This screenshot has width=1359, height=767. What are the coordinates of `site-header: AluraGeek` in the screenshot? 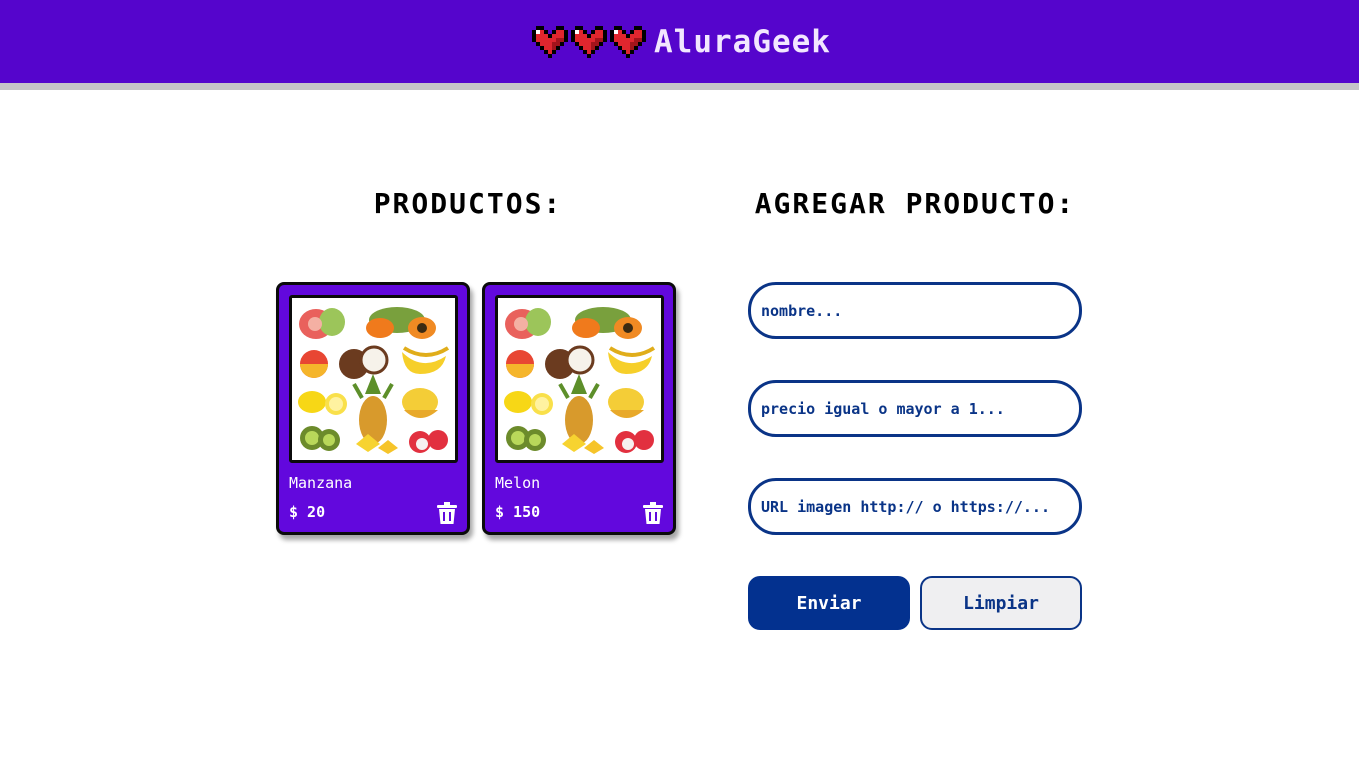 It's located at (679, 41).